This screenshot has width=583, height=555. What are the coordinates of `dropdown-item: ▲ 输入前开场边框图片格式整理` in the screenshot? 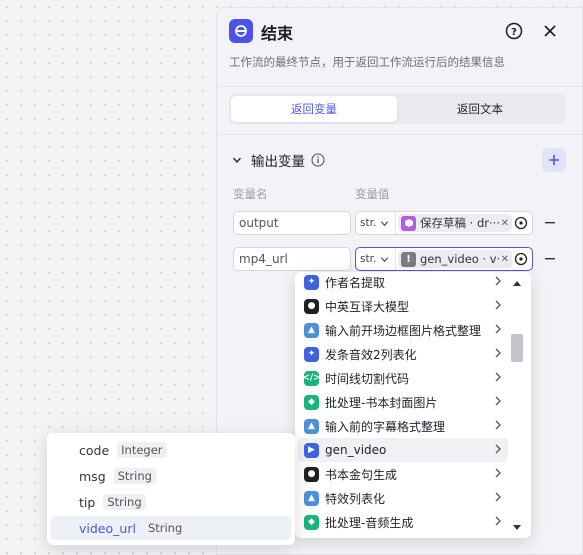 It's located at (403, 330).